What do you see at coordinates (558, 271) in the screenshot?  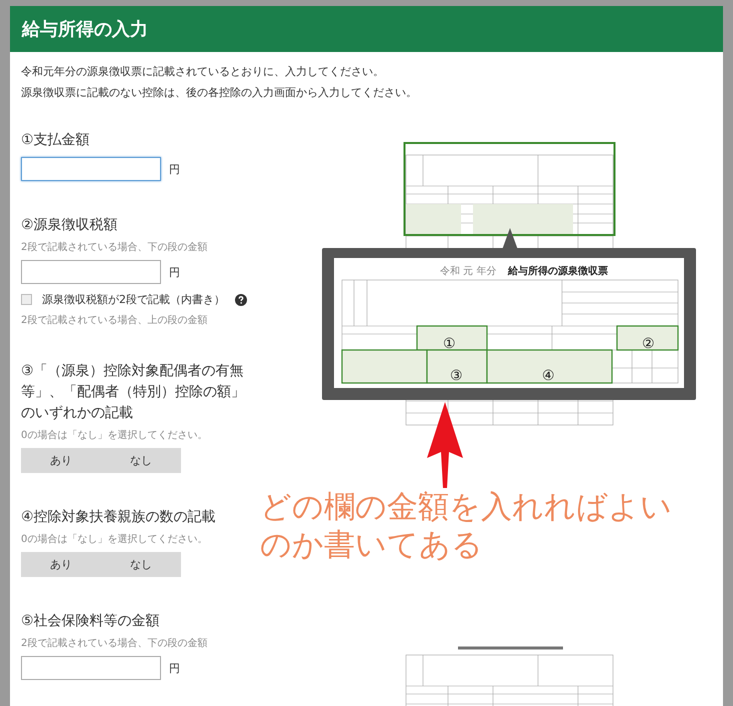 I see `slip-title: 給与所得の源泉徴収票` at bounding box center [558, 271].